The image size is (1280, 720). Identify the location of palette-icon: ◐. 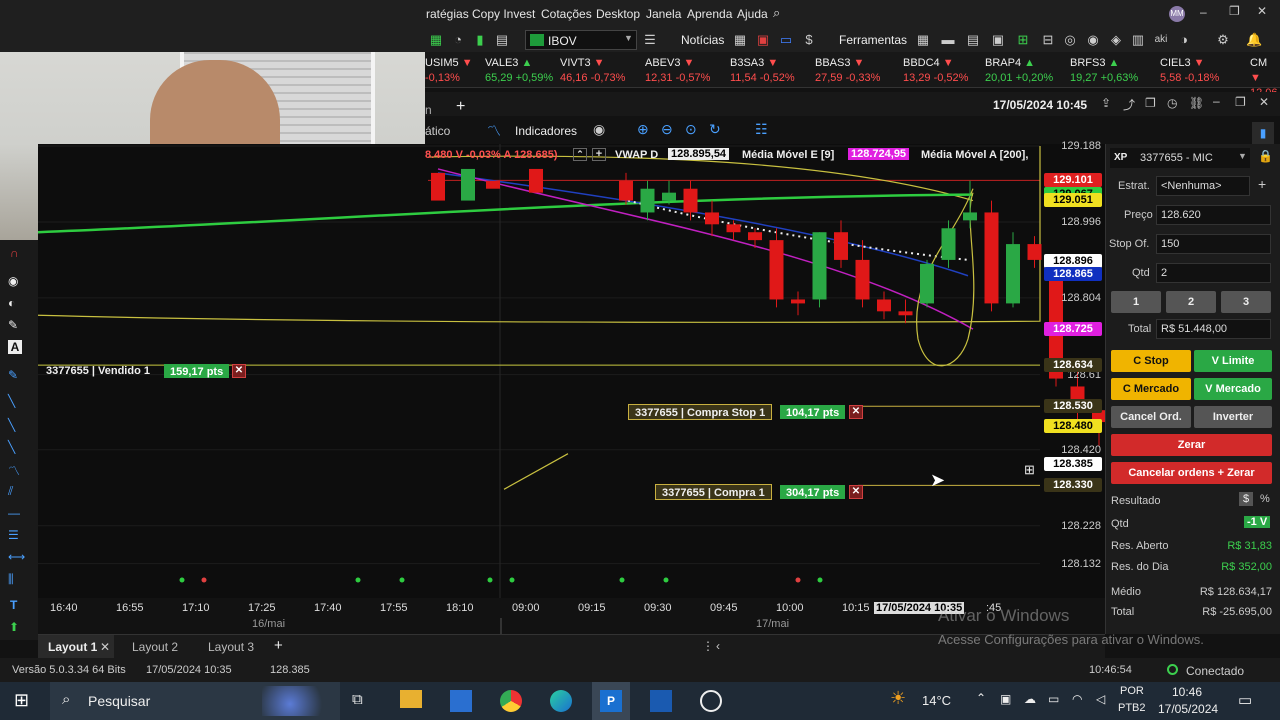
(11, 303).